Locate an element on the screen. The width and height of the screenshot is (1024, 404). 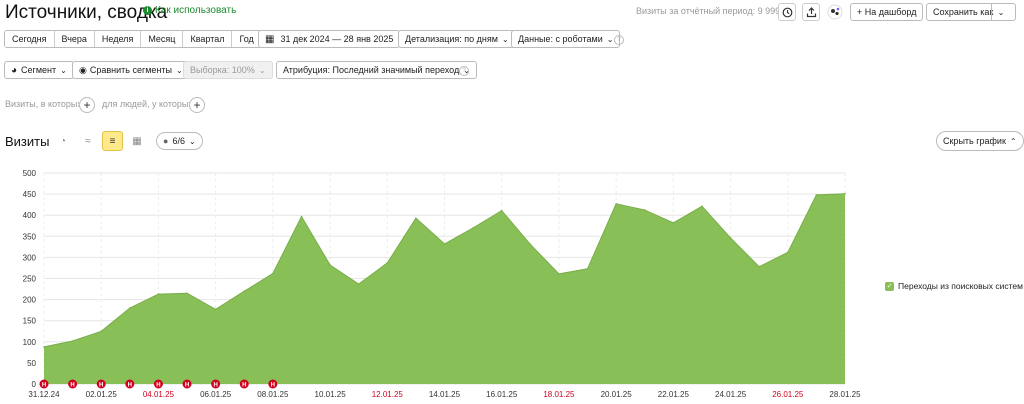
add-visits-filter-button: + is located at coordinates (87, 105).